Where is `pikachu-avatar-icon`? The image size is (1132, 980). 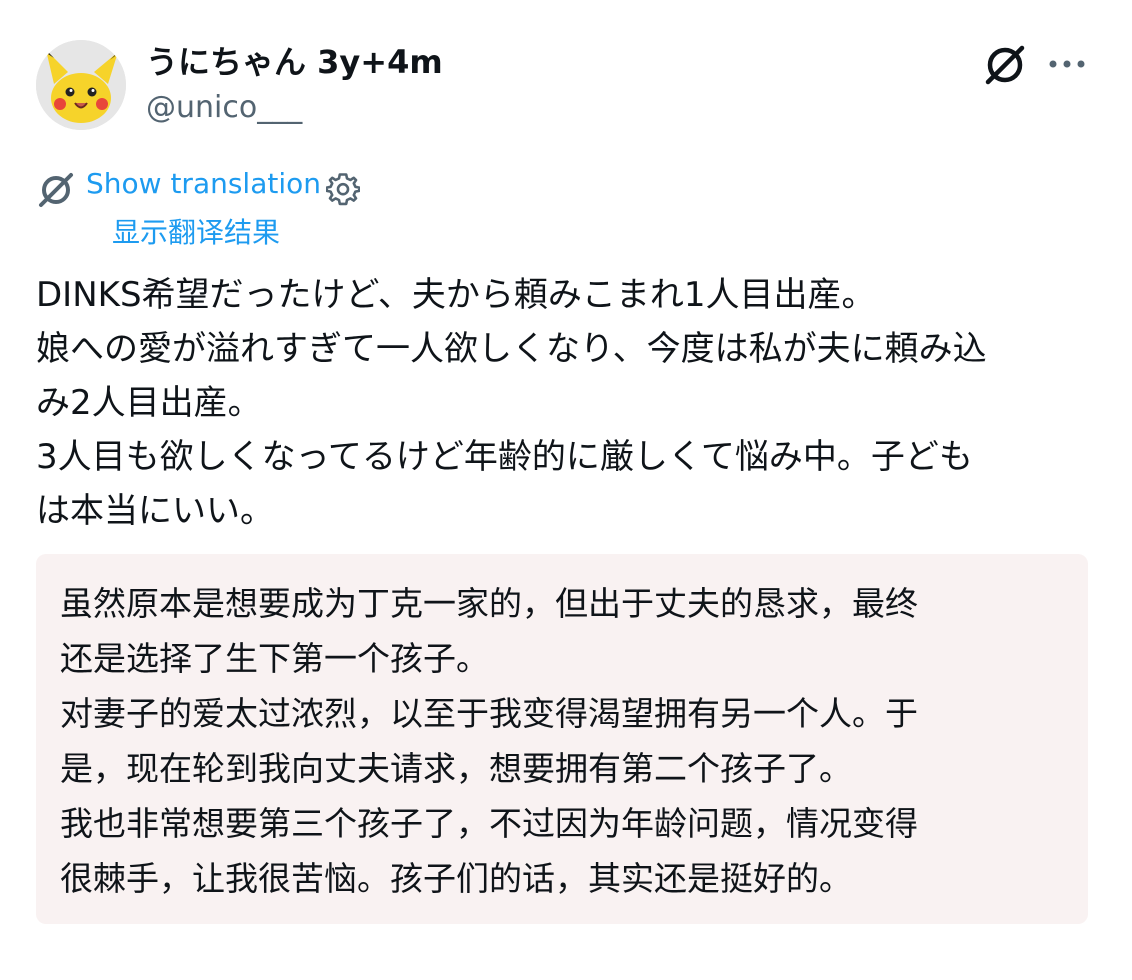 pikachu-avatar-icon is located at coordinates (81, 85).